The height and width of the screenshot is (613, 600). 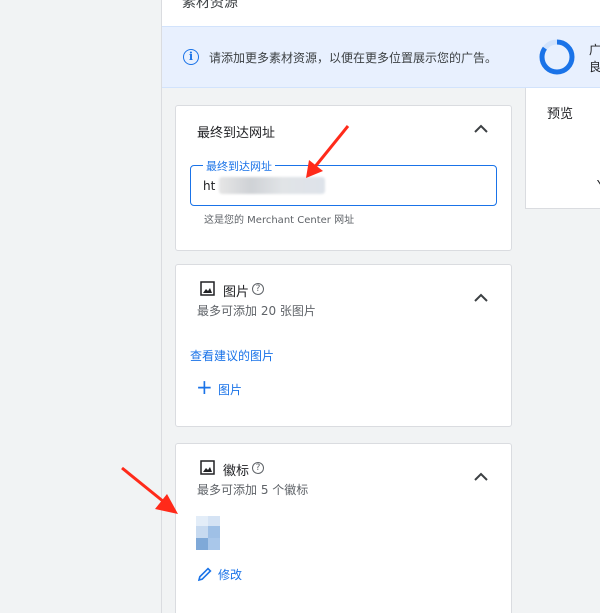 I want to click on preview-panel: 预览 Y, so click(x=562, y=148).